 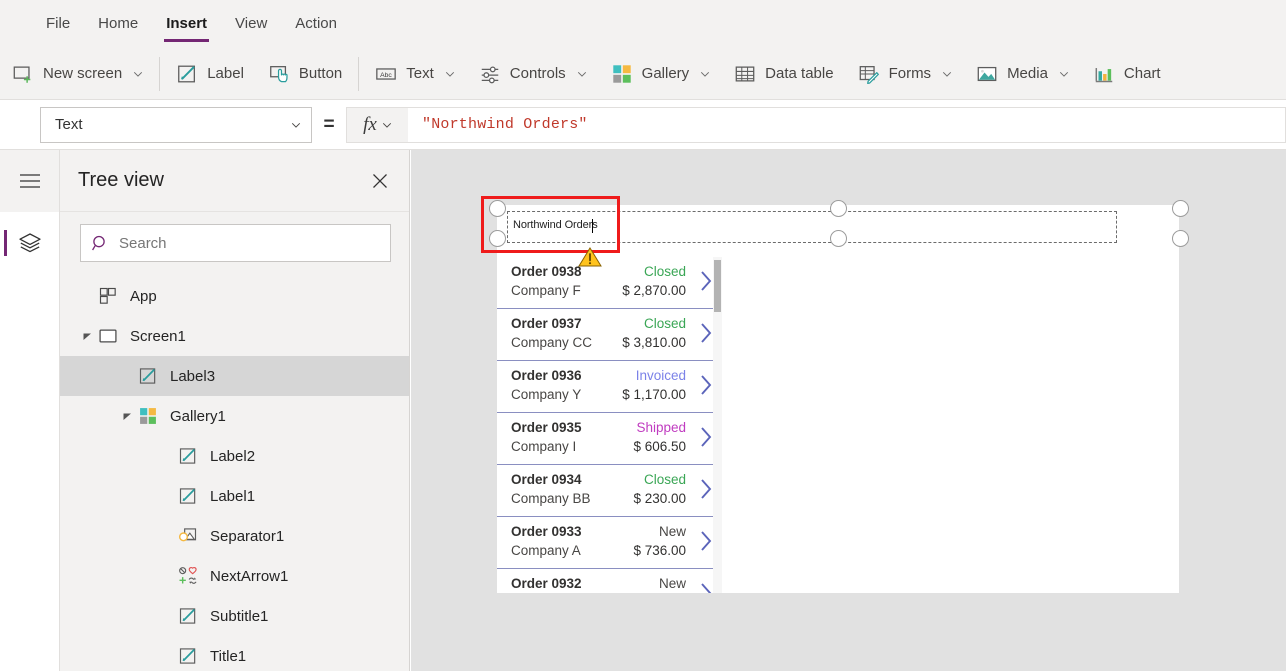 What do you see at coordinates (660, 375) in the screenshot?
I see `gallery-row-status: Invoiced` at bounding box center [660, 375].